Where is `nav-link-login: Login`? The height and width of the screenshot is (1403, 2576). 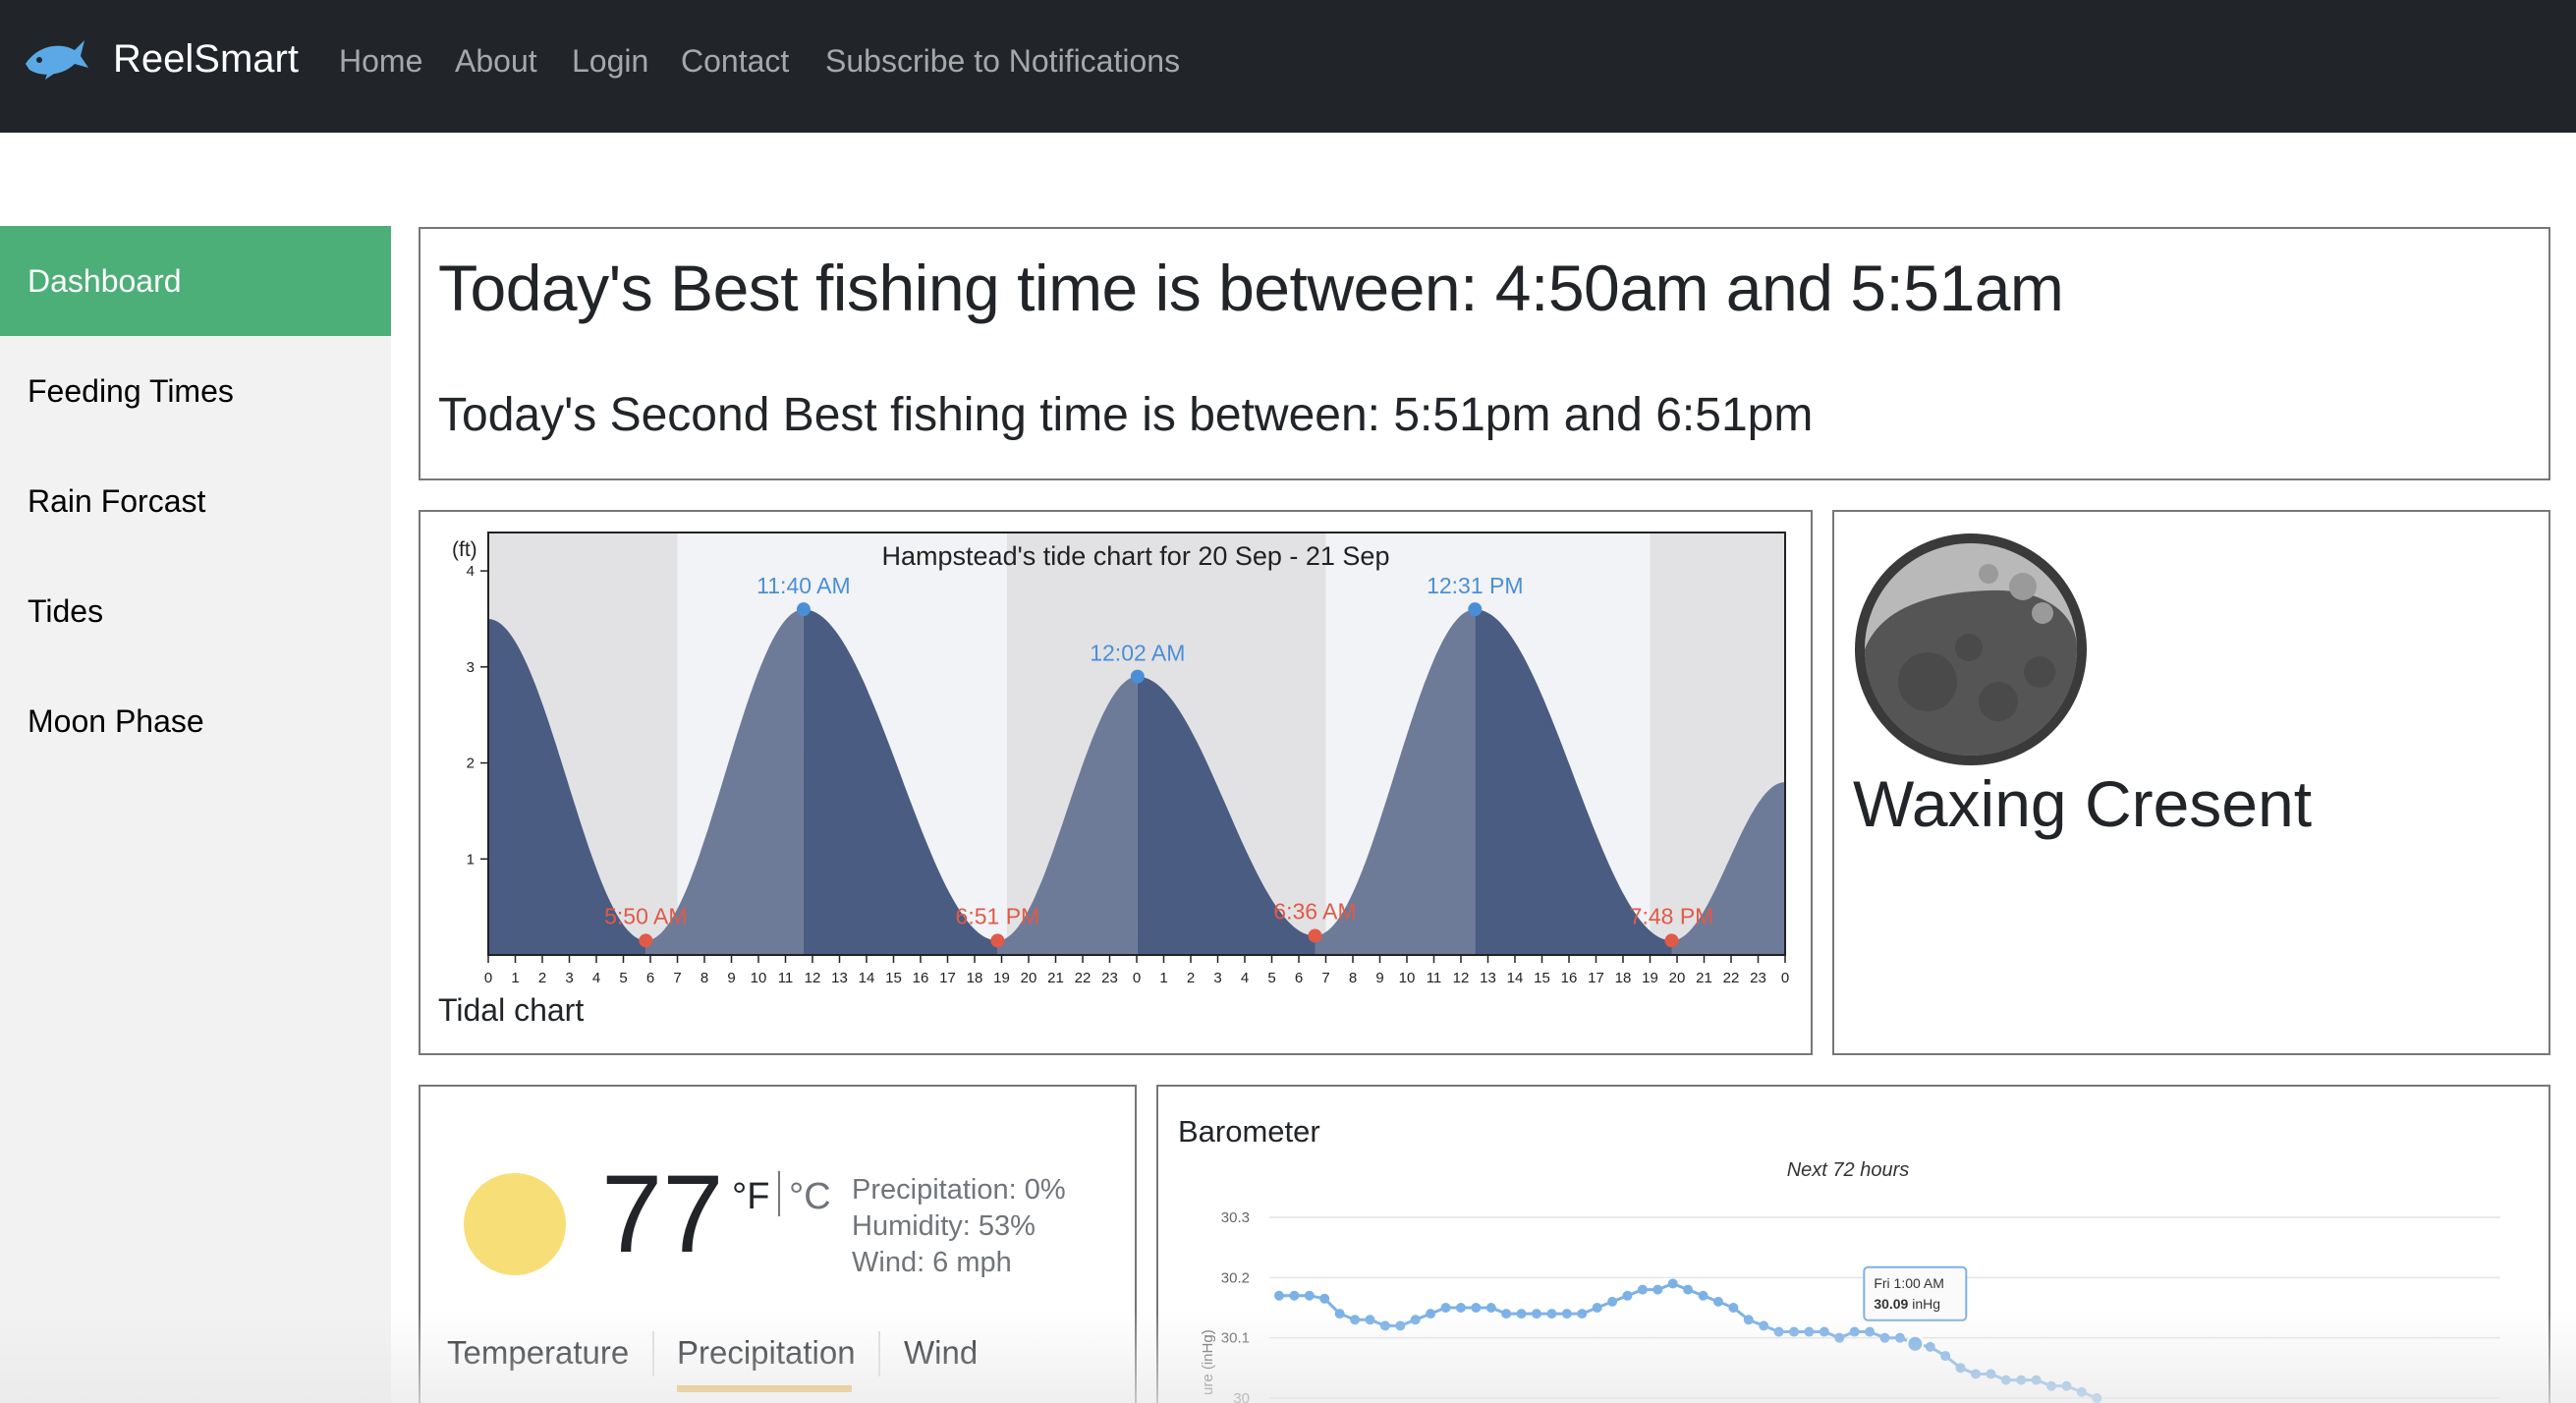
nav-link-login: Login is located at coordinates (610, 61).